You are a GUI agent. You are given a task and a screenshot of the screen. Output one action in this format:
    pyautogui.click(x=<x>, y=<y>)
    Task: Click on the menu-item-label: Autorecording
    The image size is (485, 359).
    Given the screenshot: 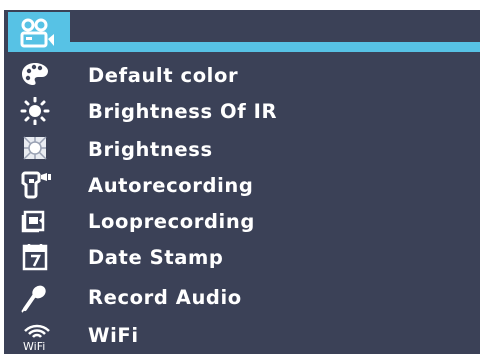 What is the action you would take?
    pyautogui.click(x=171, y=185)
    